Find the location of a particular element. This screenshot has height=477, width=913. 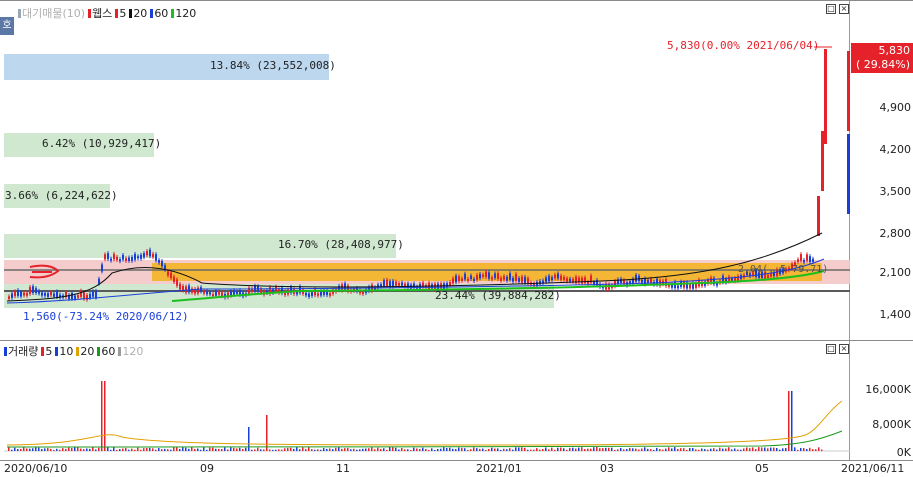

legend-ma20: 20 is located at coordinates (138, 13).